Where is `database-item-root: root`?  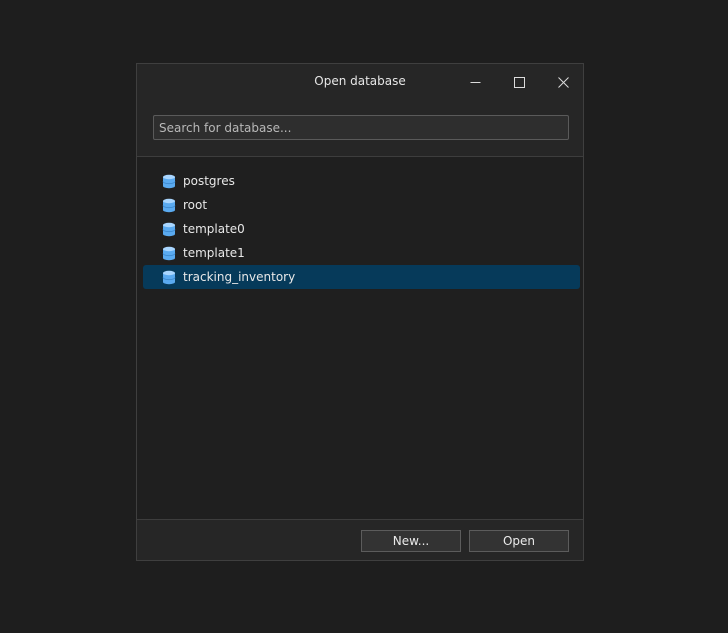 database-item-root: root is located at coordinates (361, 205).